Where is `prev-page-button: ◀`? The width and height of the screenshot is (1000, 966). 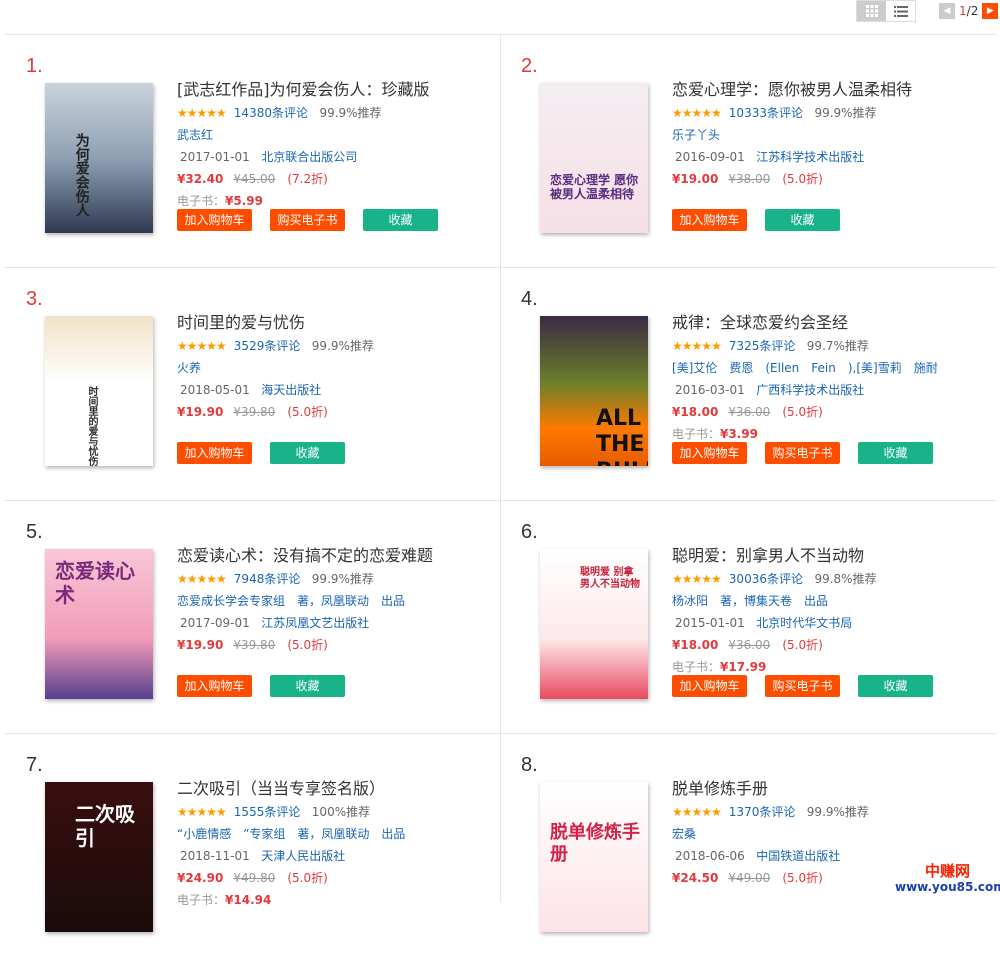 prev-page-button: ◀ is located at coordinates (947, 11).